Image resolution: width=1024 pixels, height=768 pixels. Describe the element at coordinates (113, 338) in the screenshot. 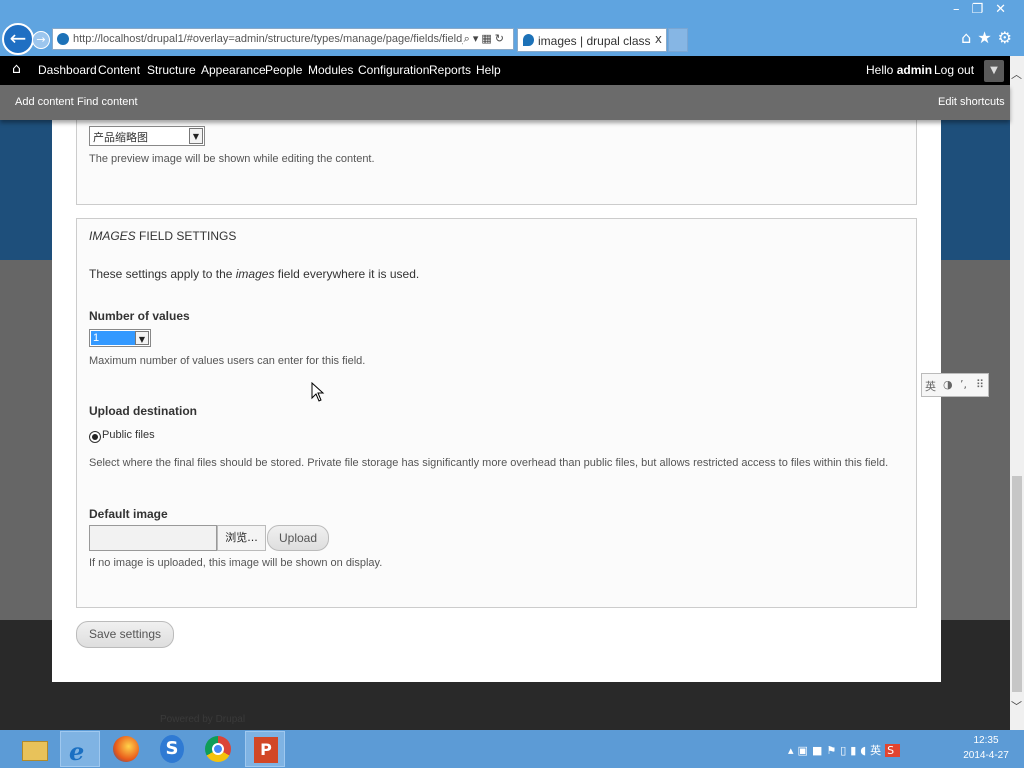

I see `number-of-values-value: 1` at that location.